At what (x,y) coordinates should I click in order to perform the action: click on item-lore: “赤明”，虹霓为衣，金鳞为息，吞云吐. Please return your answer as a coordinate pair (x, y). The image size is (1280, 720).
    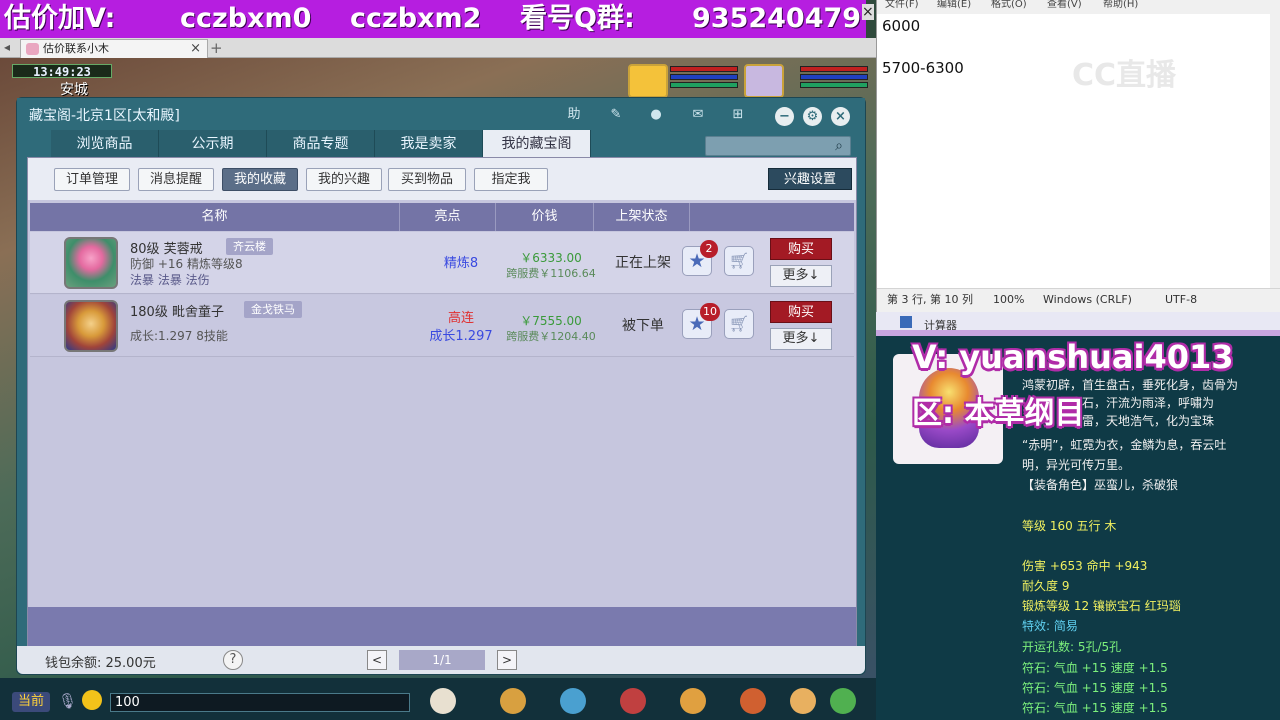
    Looking at the image, I should click on (1124, 445).